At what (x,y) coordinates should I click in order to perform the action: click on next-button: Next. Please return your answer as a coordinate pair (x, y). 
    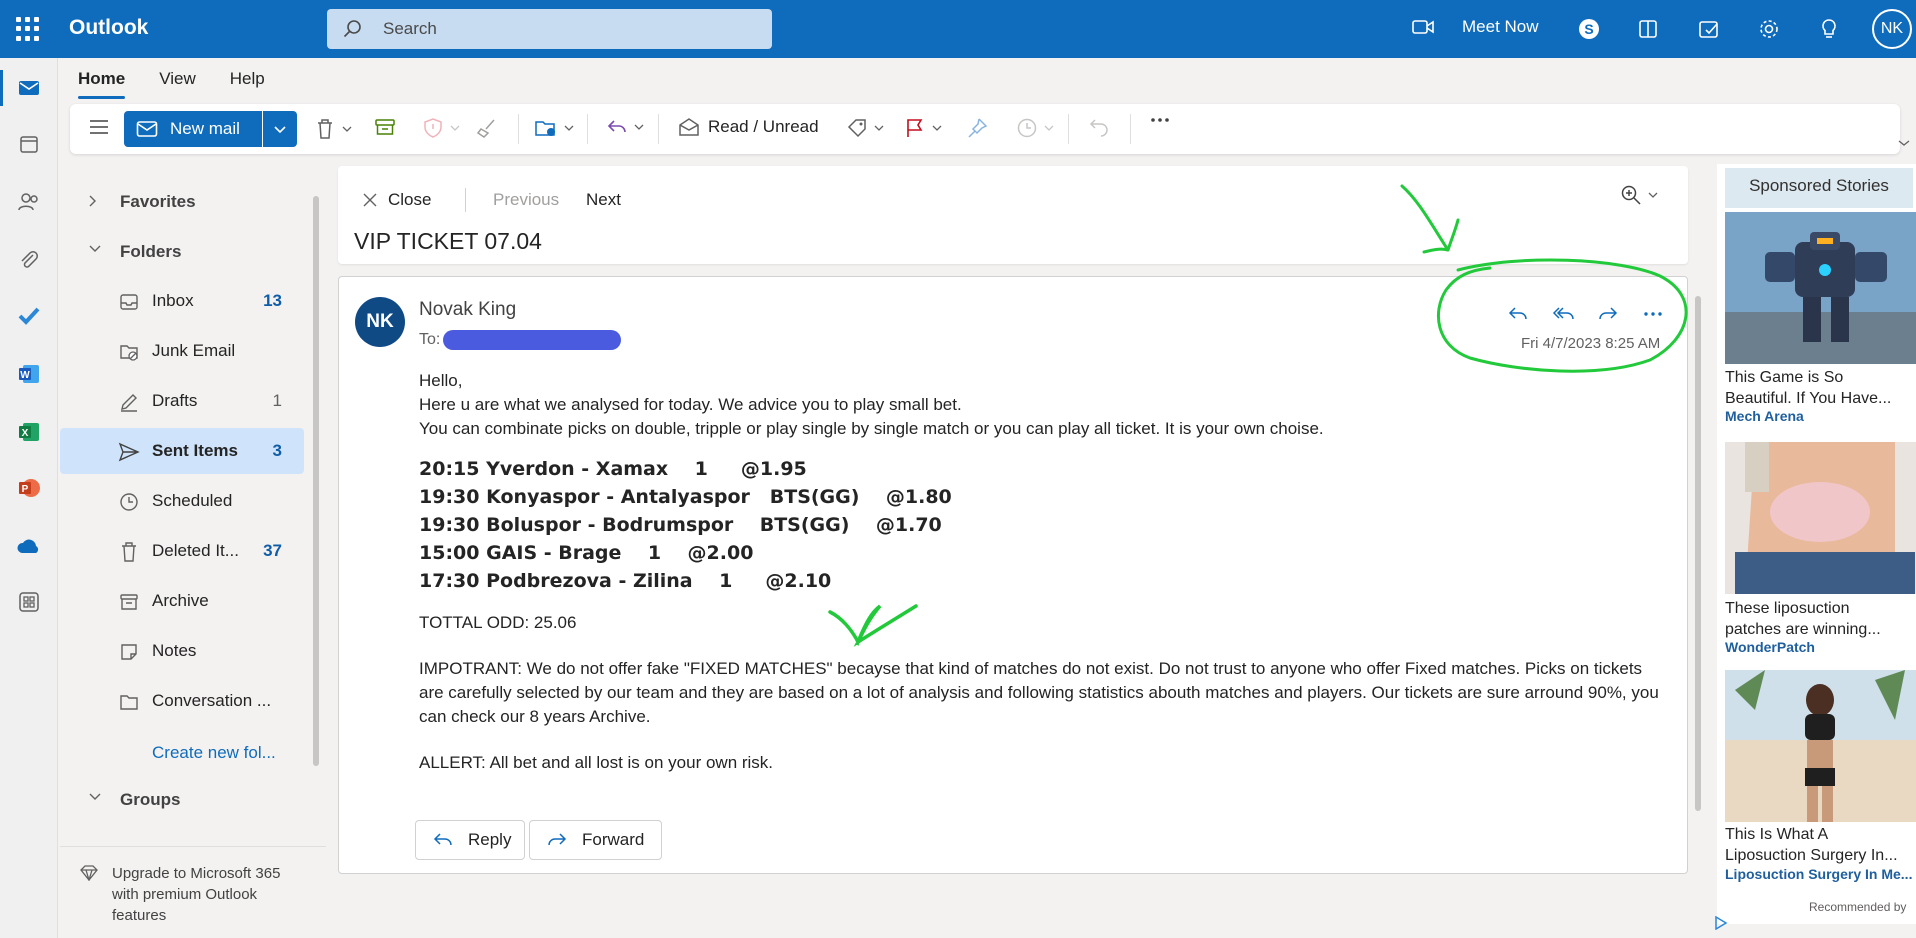
    Looking at the image, I should click on (603, 200).